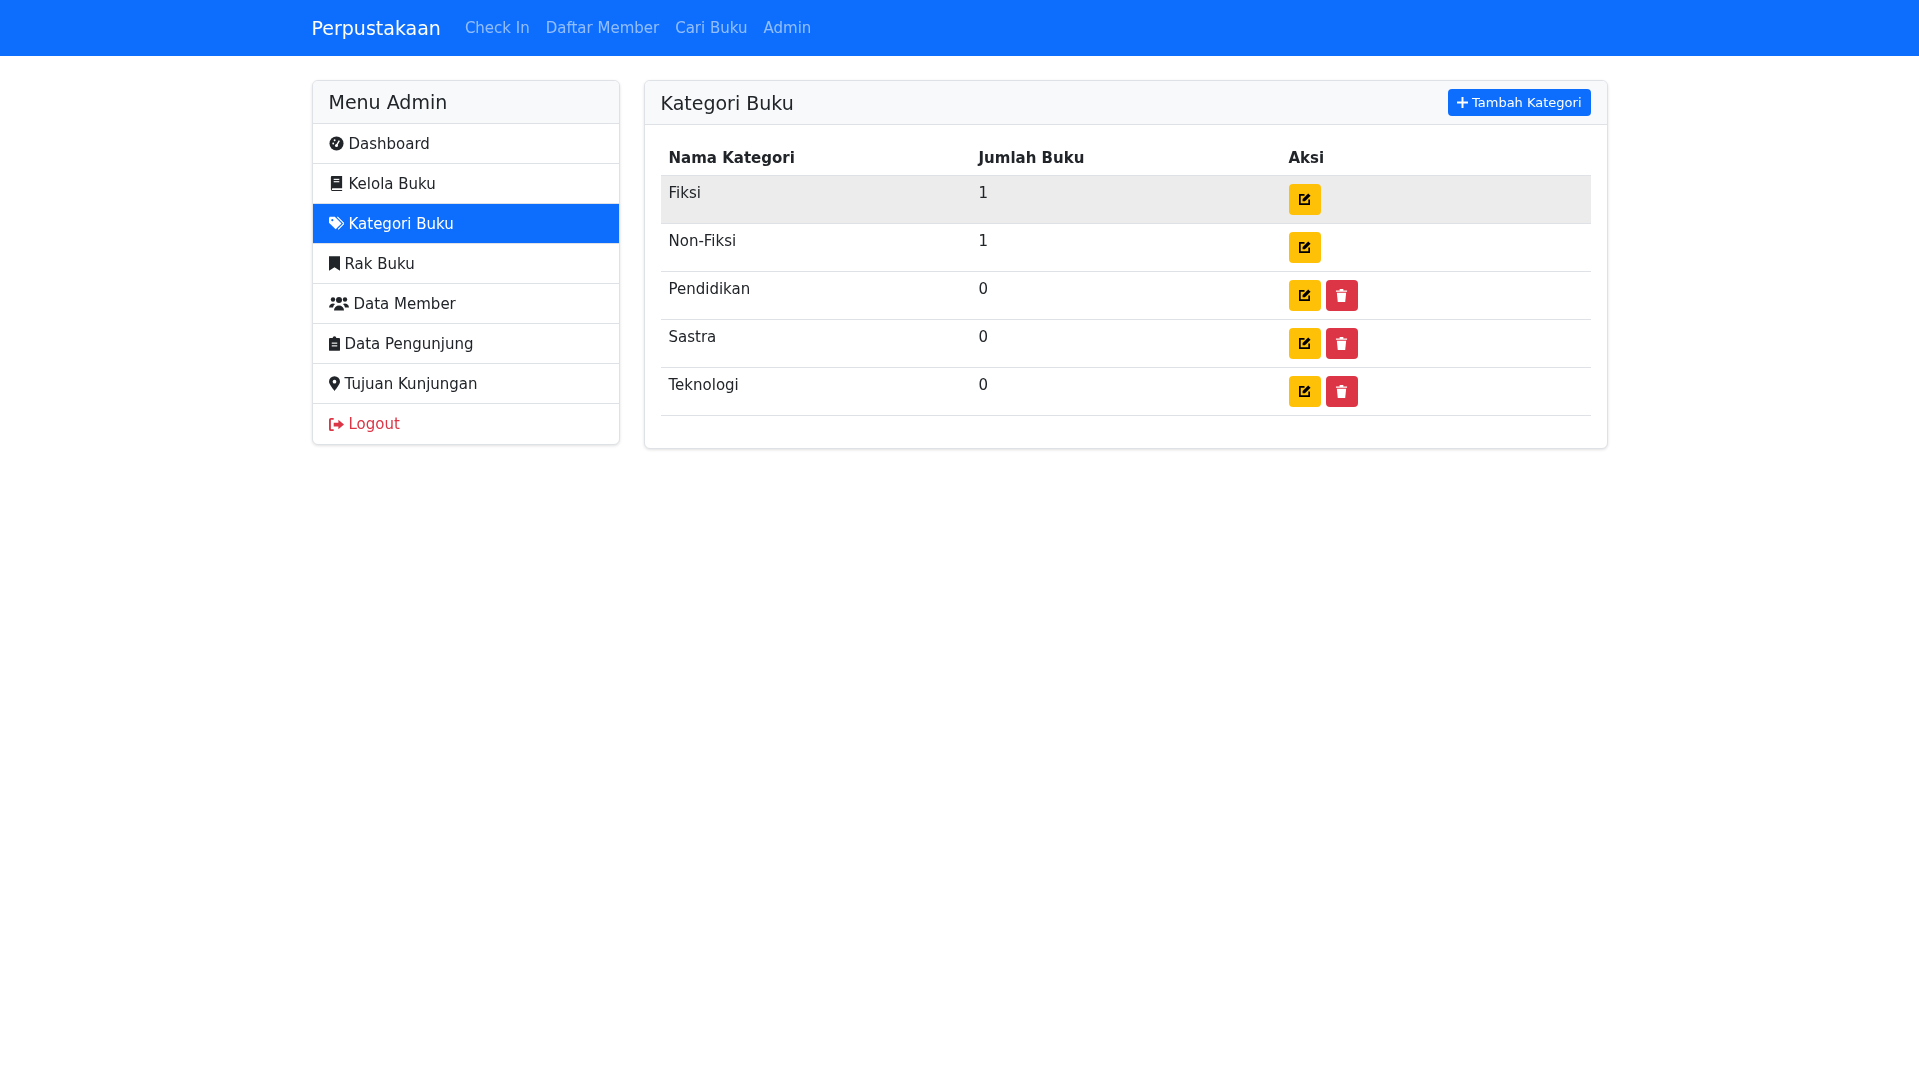 Image resolution: width=1919 pixels, height=1079 pixels. What do you see at coordinates (388, 102) in the screenshot?
I see `sidebar-title: Menu Admin` at bounding box center [388, 102].